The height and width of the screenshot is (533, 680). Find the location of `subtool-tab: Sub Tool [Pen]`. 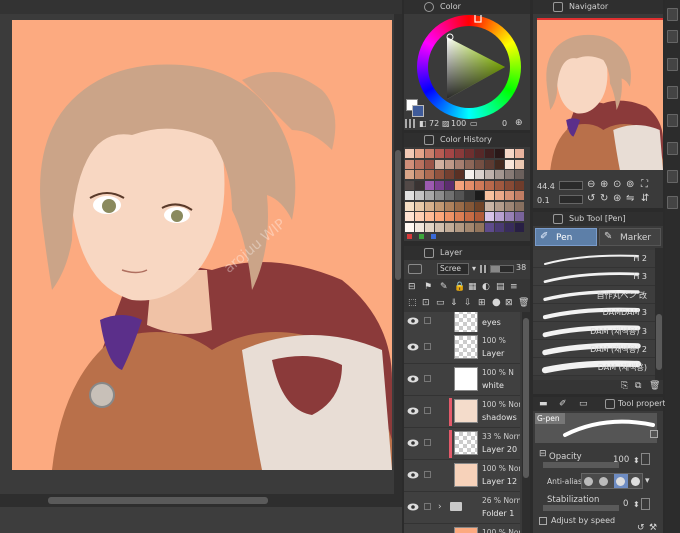

subtool-tab: Sub Tool [Pen] is located at coordinates (598, 219).